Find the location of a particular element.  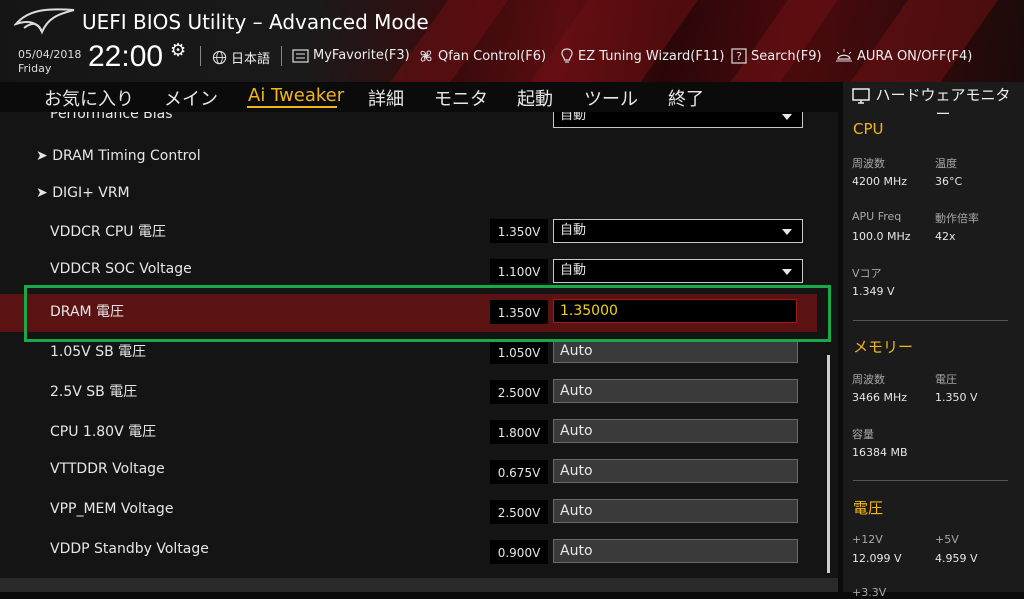

cpu-section-title: CPU is located at coordinates (868, 129).